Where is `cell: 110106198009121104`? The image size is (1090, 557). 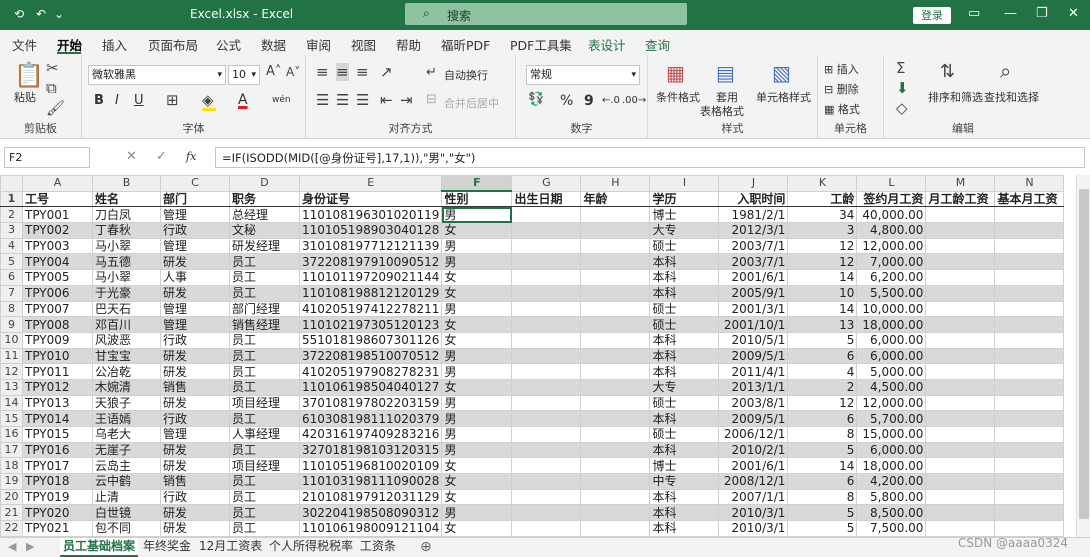
cell: 110106198009121104 is located at coordinates (370, 528).